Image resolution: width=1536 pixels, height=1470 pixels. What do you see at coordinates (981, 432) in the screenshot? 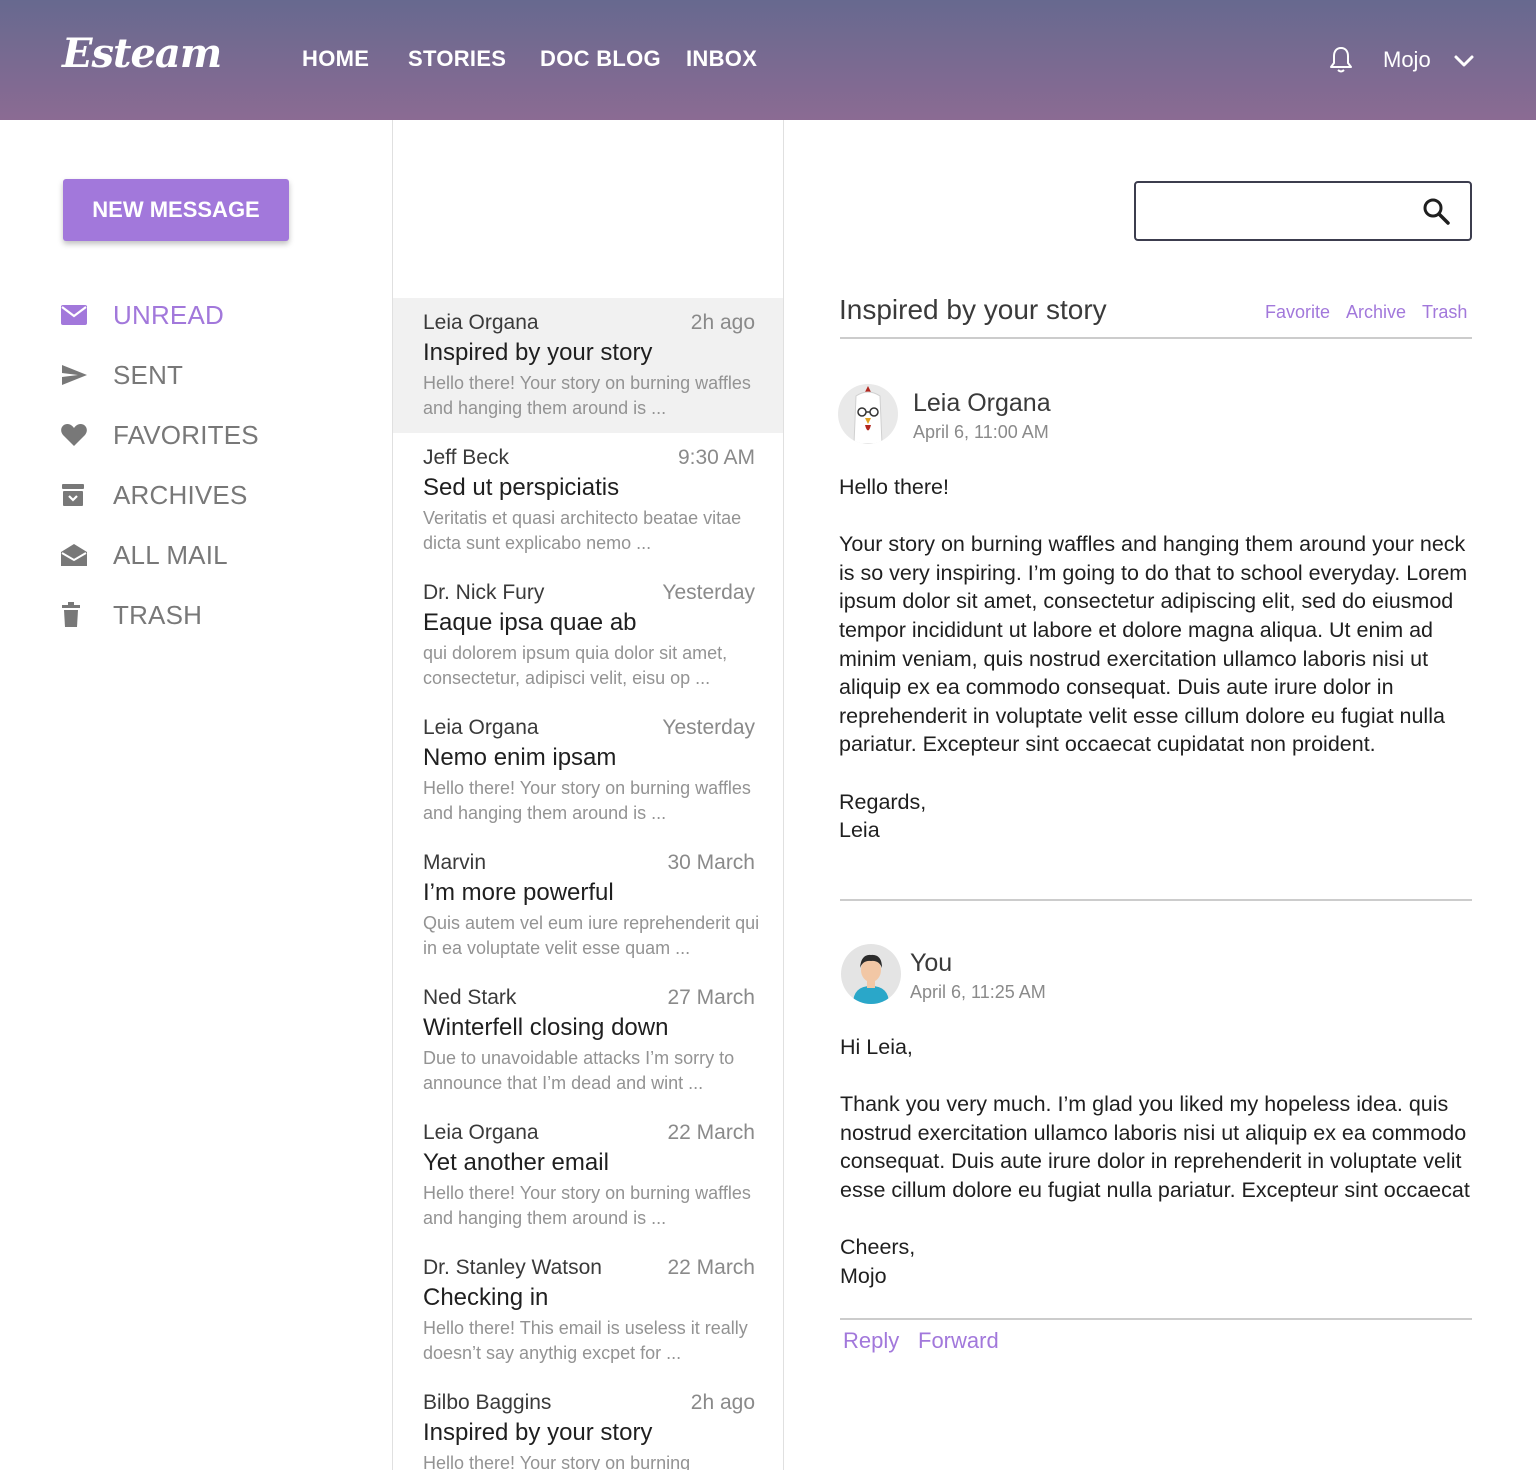
I see `email-date: April 6, 11:00 AM` at bounding box center [981, 432].